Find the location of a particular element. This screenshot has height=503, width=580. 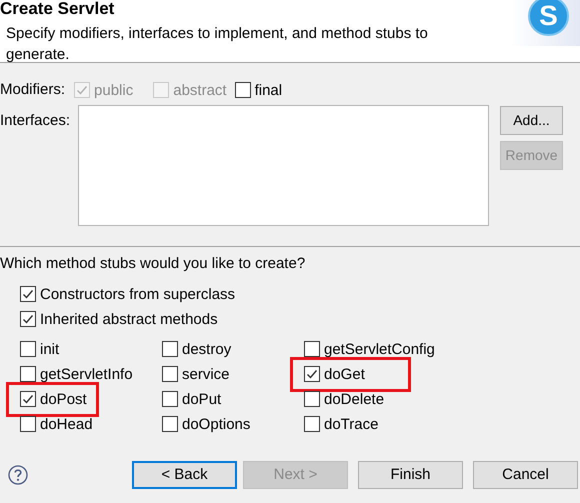

checkbox-label: Constructors from superclass is located at coordinates (138, 294).